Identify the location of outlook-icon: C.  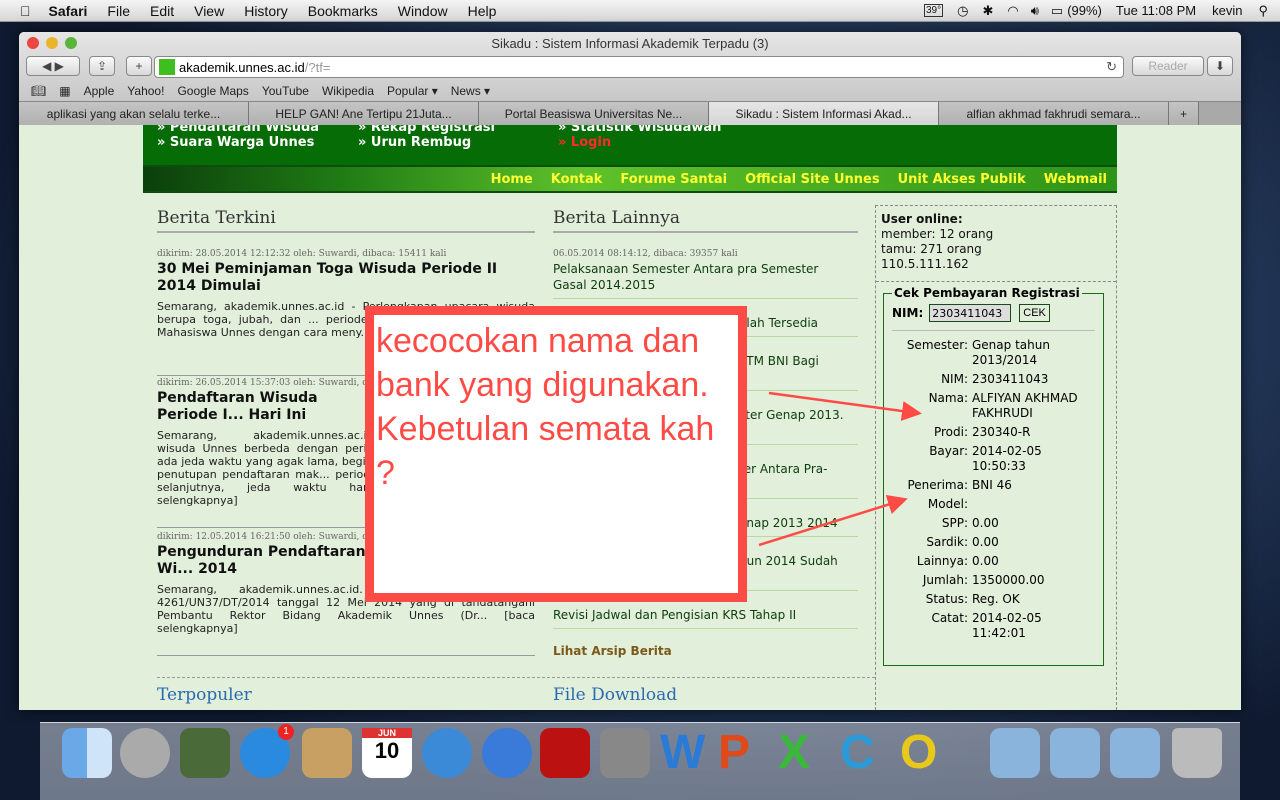
(865, 753).